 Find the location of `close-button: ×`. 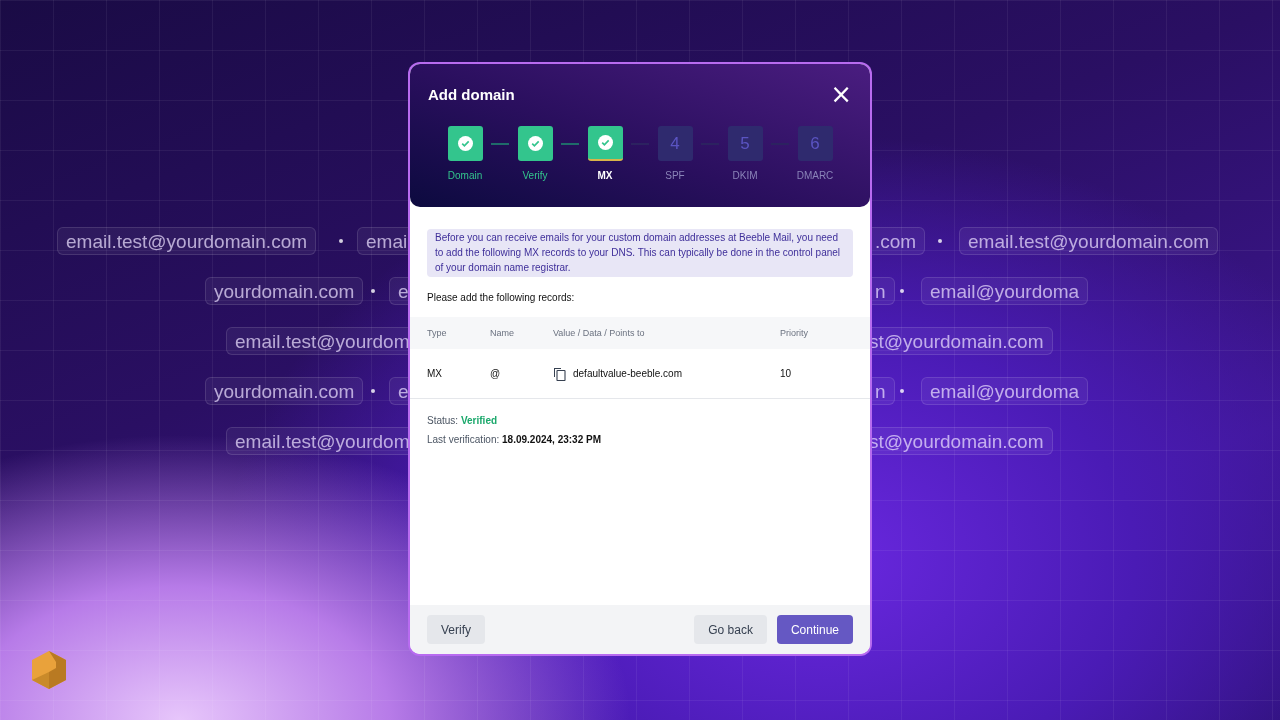

close-button: × is located at coordinates (841, 94).